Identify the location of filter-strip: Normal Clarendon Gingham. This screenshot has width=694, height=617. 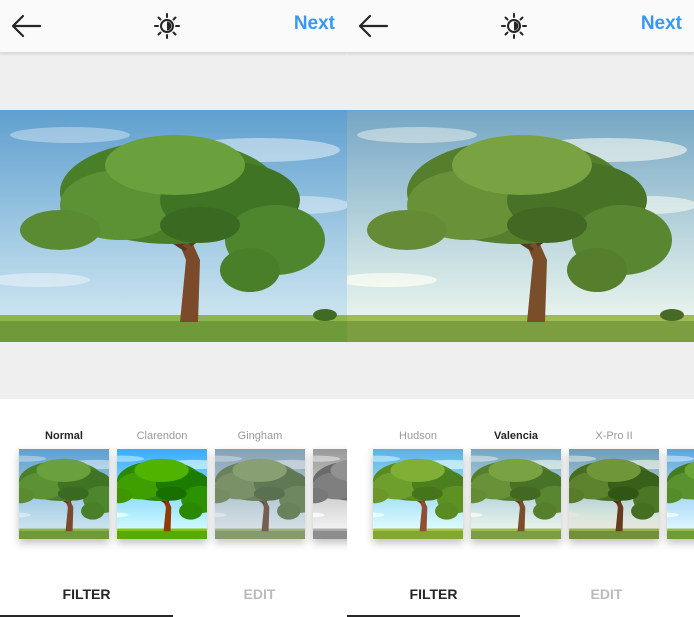
(173, 484).